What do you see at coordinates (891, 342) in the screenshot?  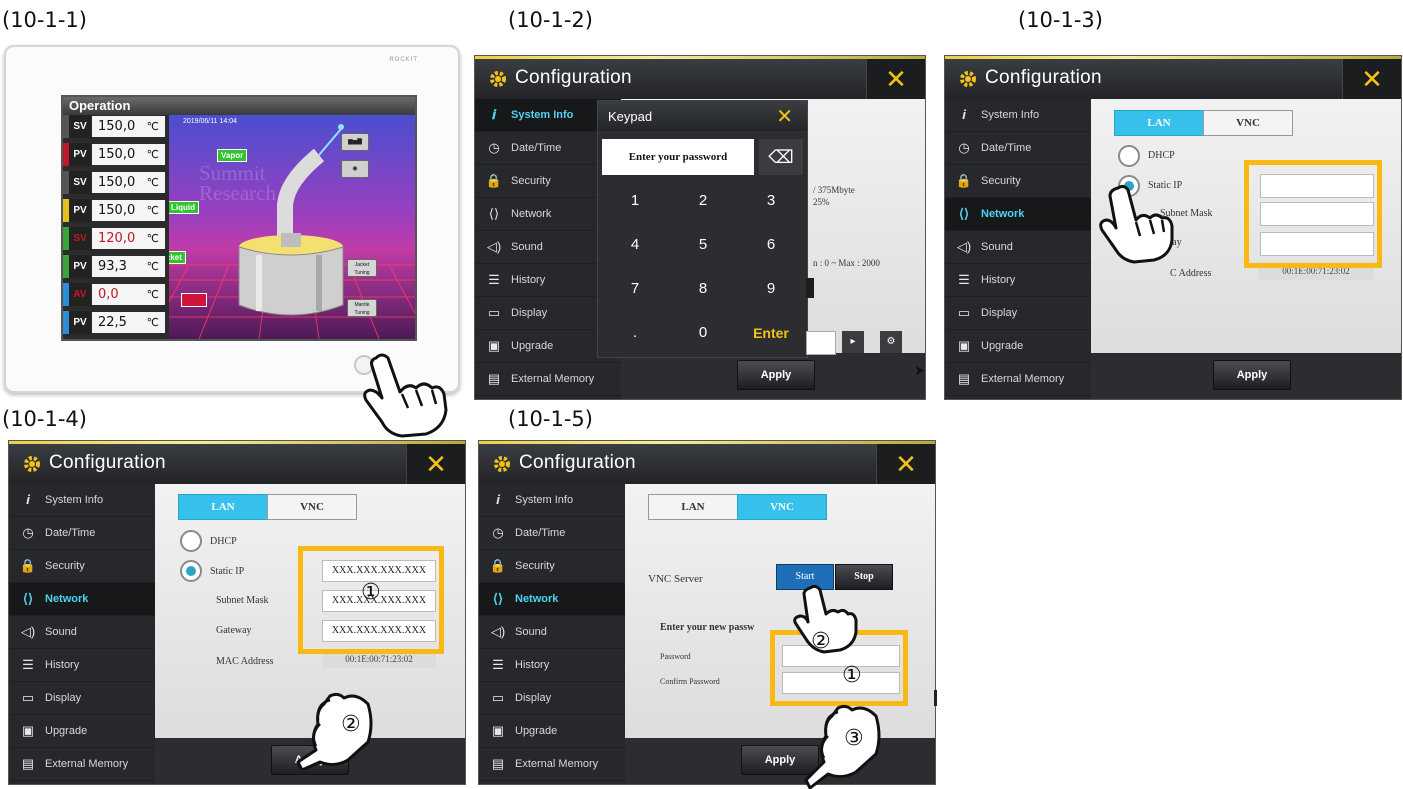 I see `settings-icon: ⚙` at bounding box center [891, 342].